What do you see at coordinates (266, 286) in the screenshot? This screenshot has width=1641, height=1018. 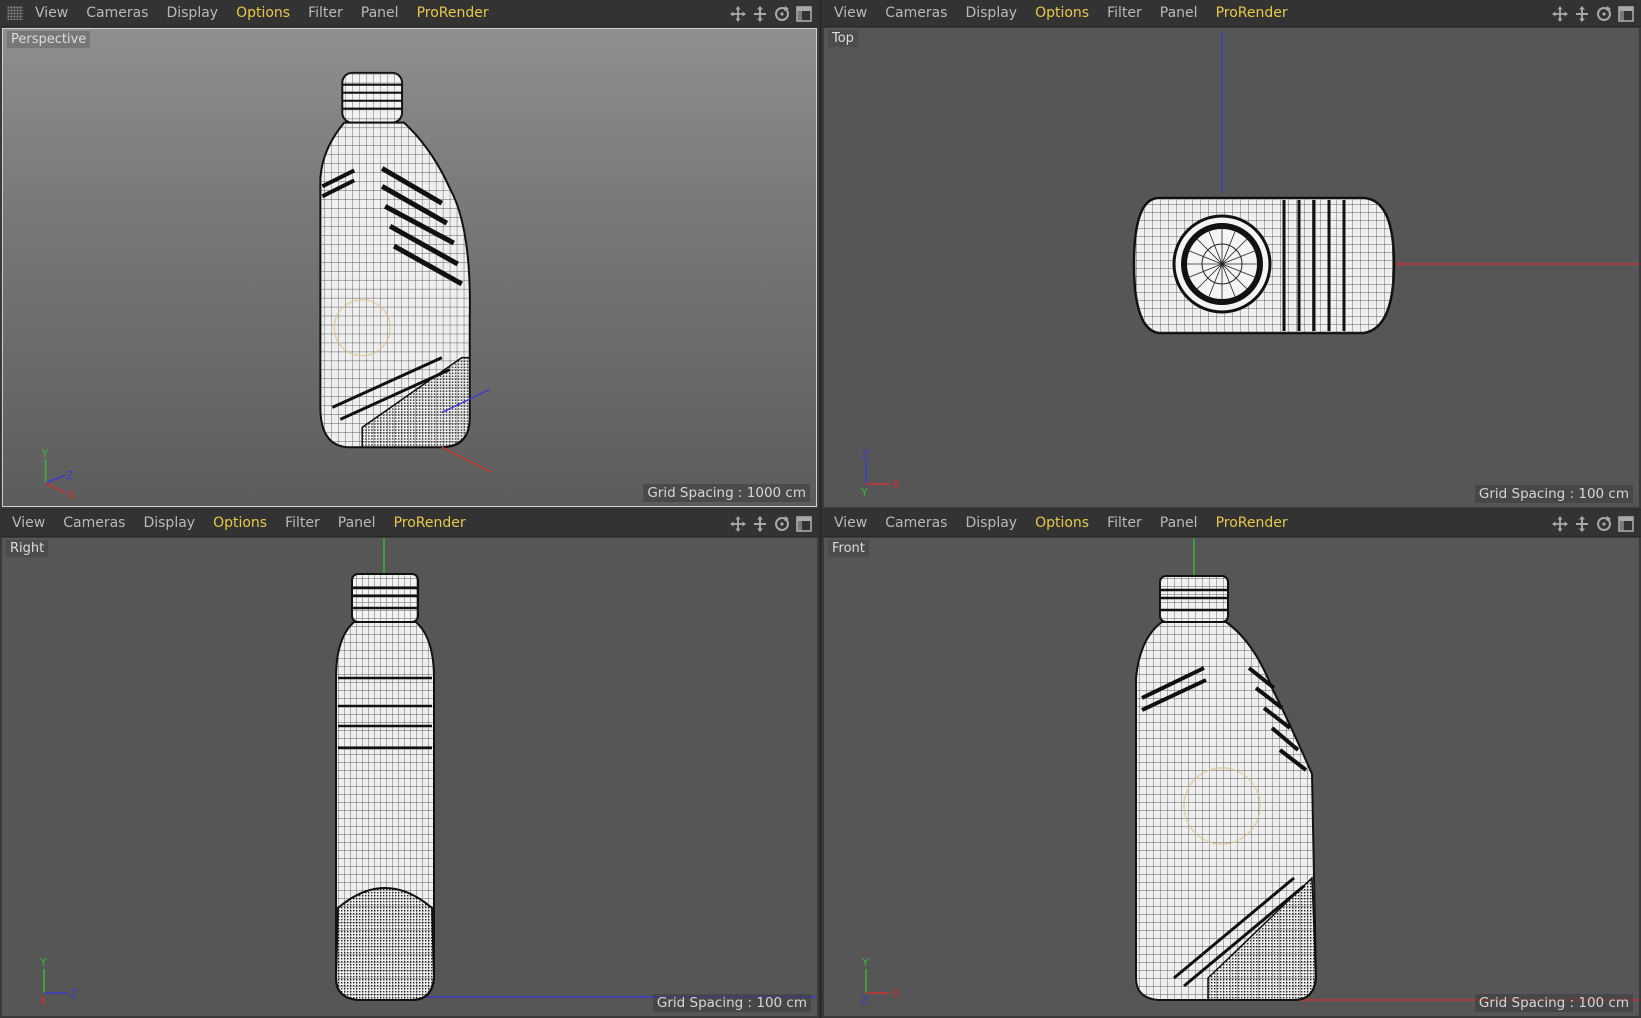 I see `bottle-wireframe-perspective: Y Z X` at bounding box center [266, 286].